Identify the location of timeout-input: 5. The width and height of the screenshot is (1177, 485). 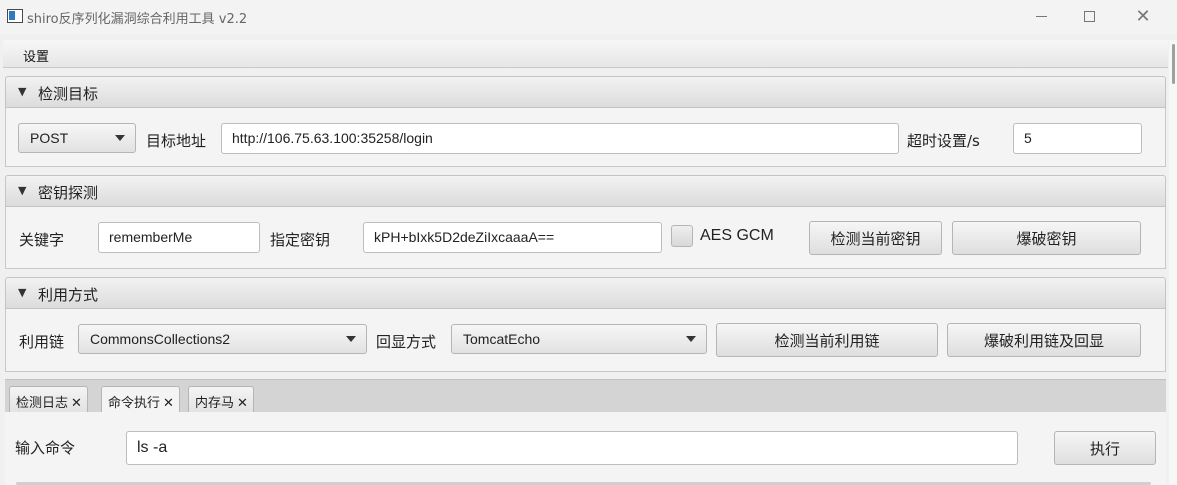
(1077, 138).